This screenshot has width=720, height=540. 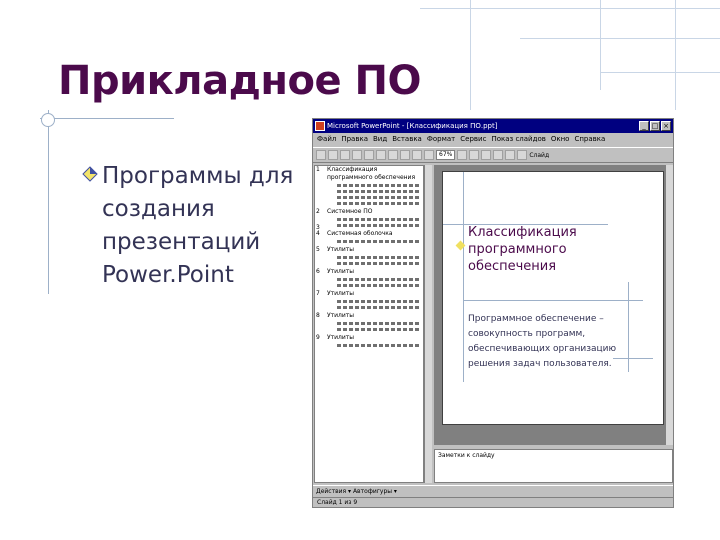 I want to click on mini-slide-title: Классификация программного обеспечения, so click(x=522, y=249).